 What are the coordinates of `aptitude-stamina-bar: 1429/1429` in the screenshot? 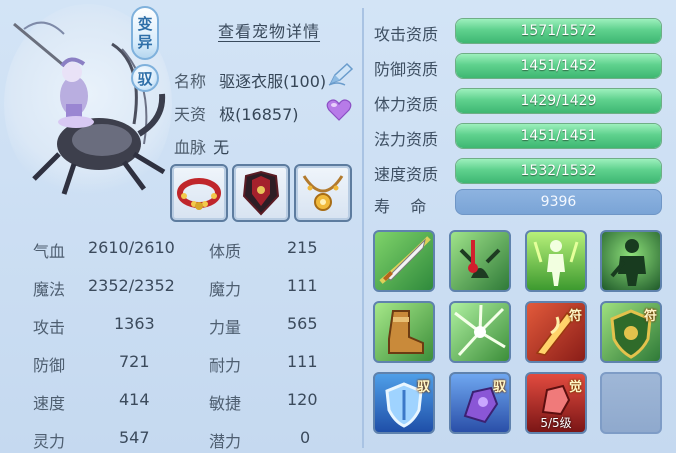 It's located at (558, 101).